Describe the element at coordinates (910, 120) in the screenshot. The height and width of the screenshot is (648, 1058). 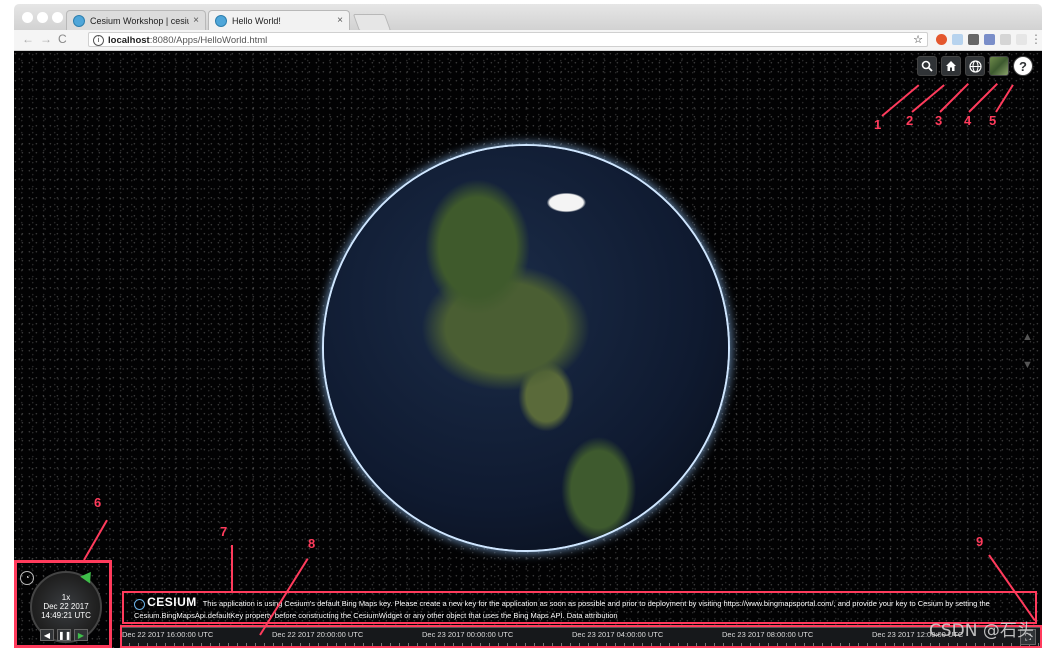
I see `annotation-label-2: 2` at that location.